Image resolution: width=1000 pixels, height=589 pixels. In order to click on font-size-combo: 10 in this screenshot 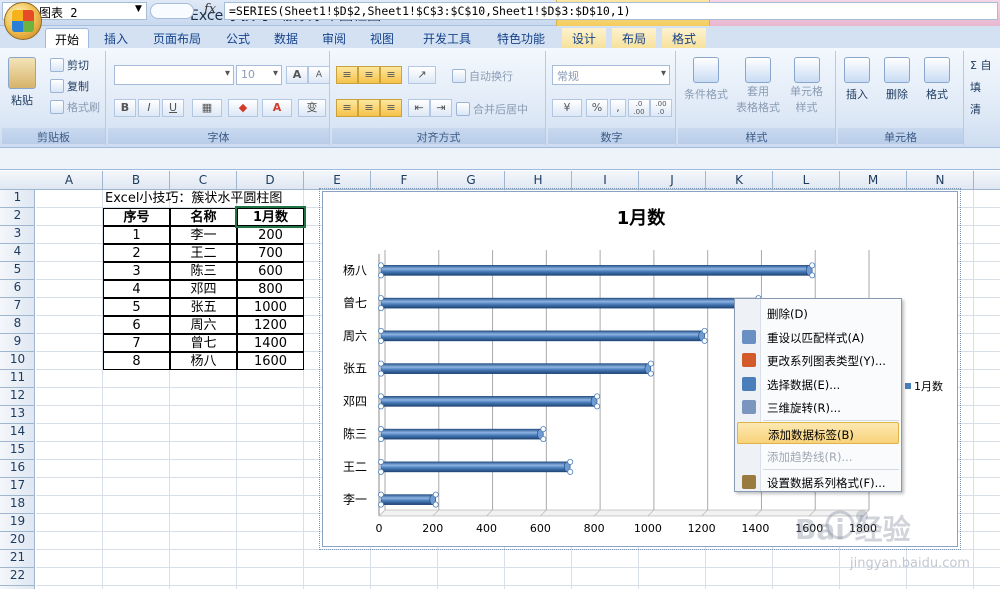, I will do `click(259, 75)`.